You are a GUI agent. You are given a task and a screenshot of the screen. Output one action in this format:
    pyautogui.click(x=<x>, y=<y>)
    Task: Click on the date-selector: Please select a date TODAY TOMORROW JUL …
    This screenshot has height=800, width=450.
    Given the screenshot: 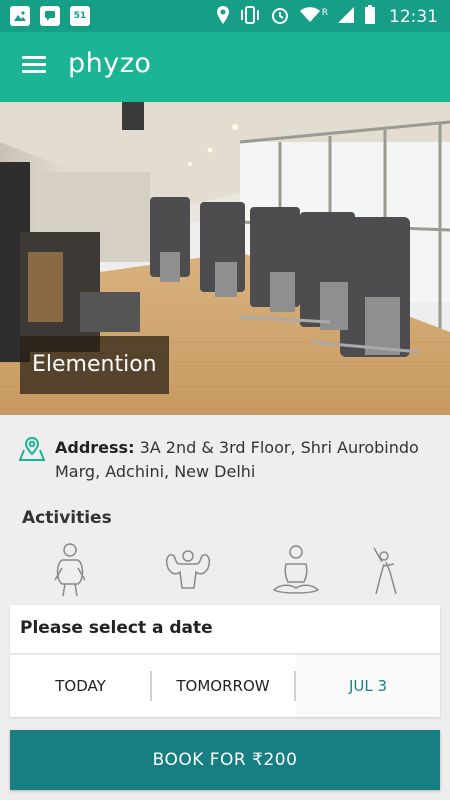 What is the action you would take?
    pyautogui.click(x=225, y=661)
    